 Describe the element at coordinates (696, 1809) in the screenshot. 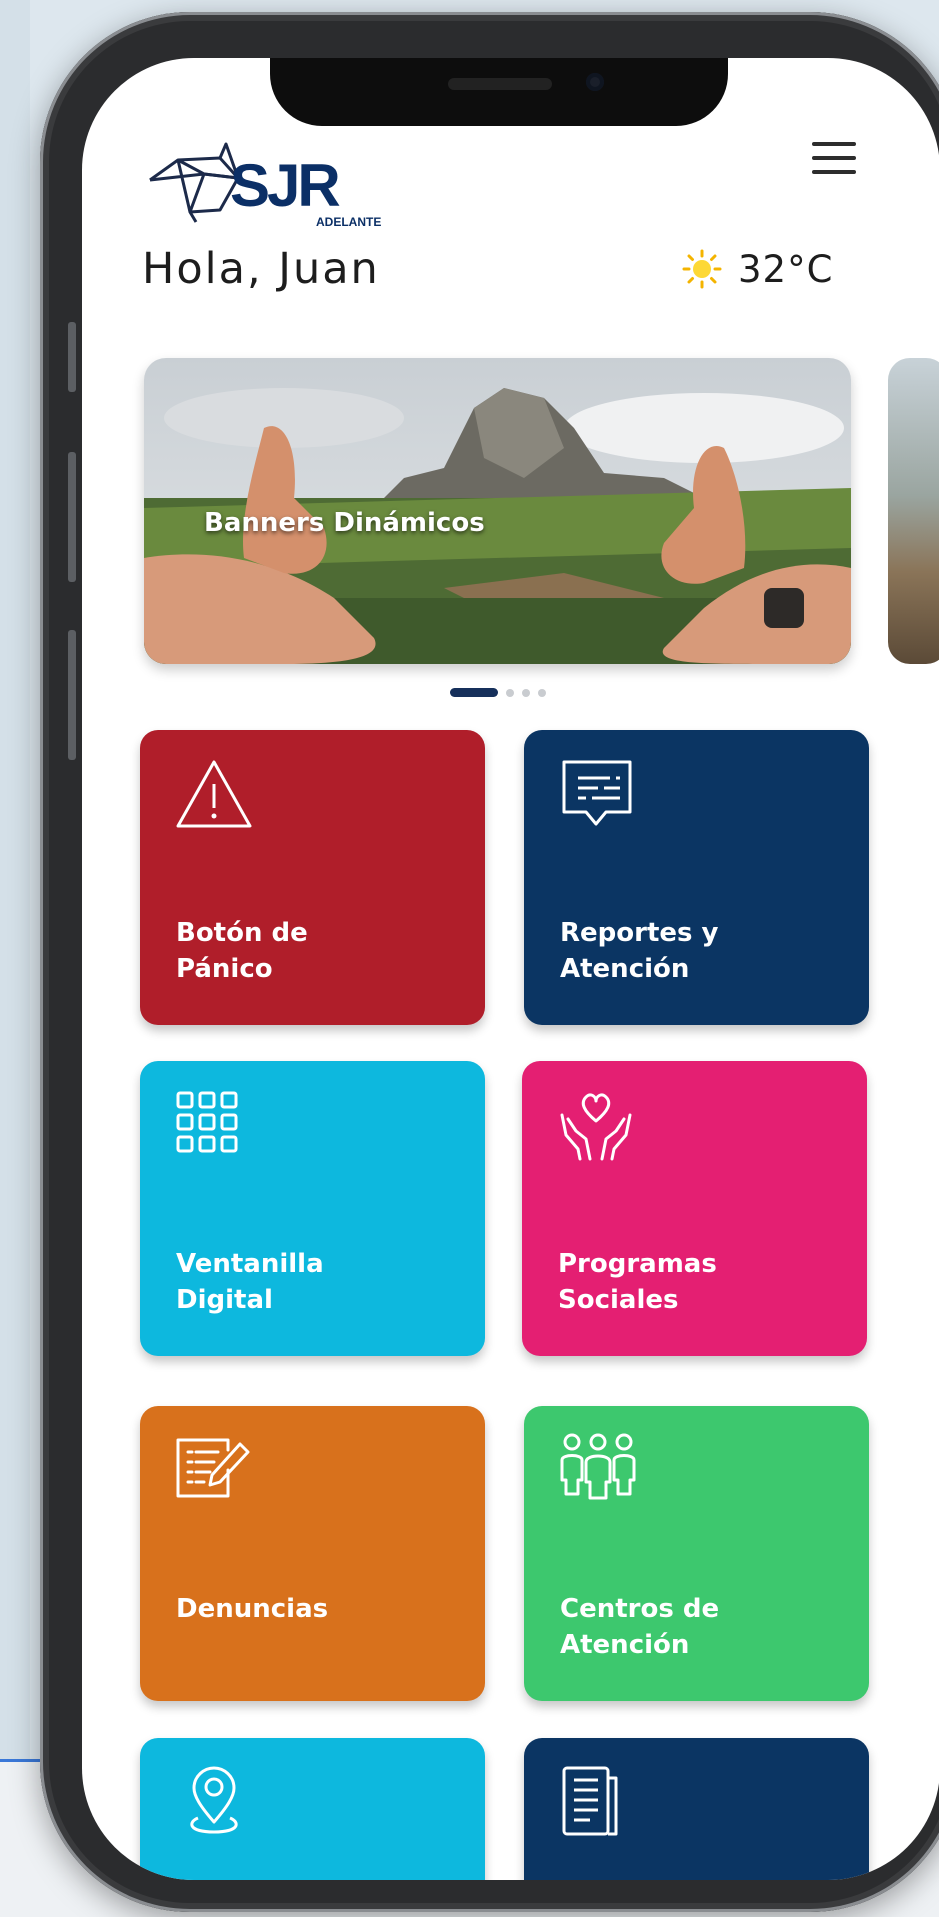

I see `tile-news` at that location.